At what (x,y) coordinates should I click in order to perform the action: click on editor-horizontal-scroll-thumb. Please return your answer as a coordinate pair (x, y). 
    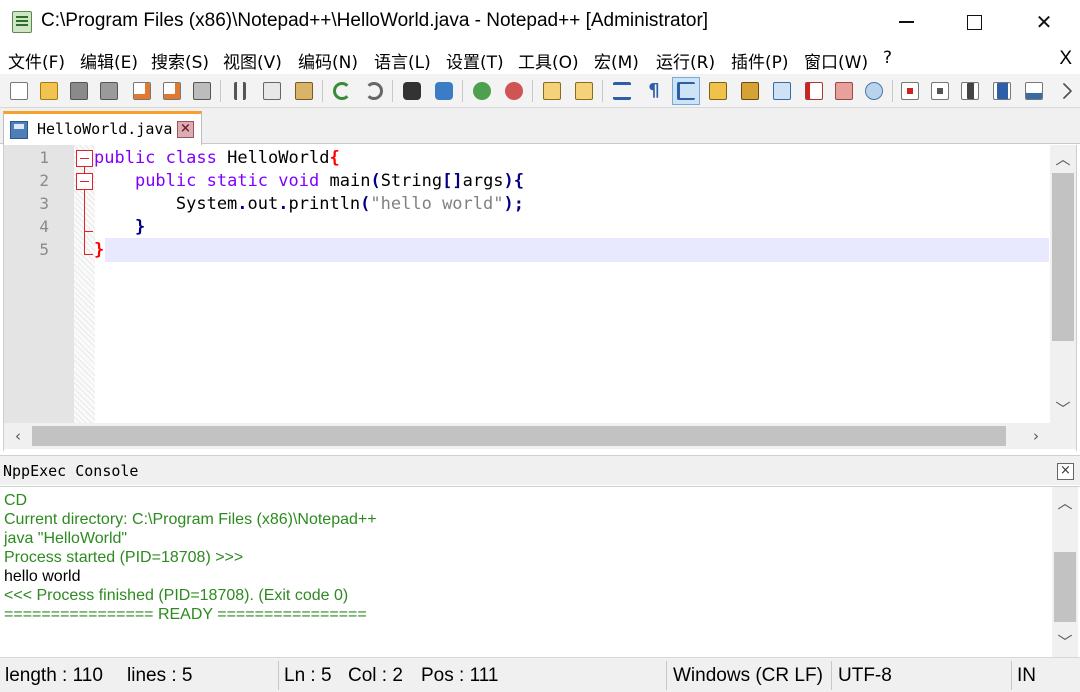
    Looking at the image, I should click on (519, 436).